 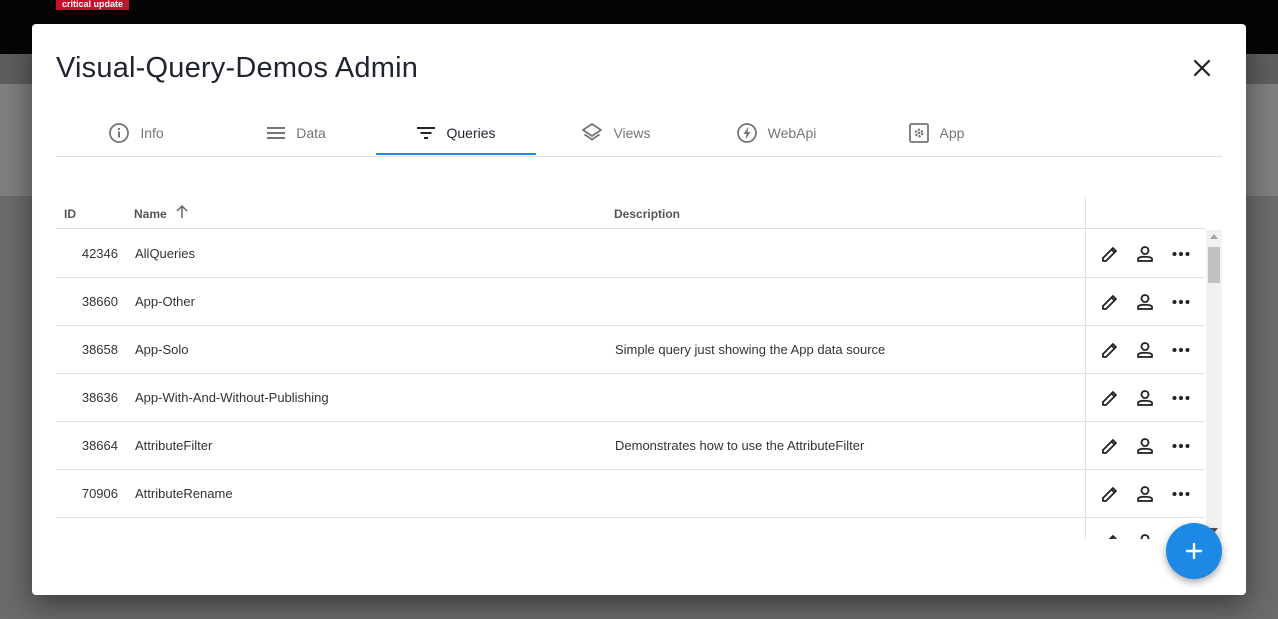 What do you see at coordinates (311, 133) in the screenshot?
I see `tab-label: Data` at bounding box center [311, 133].